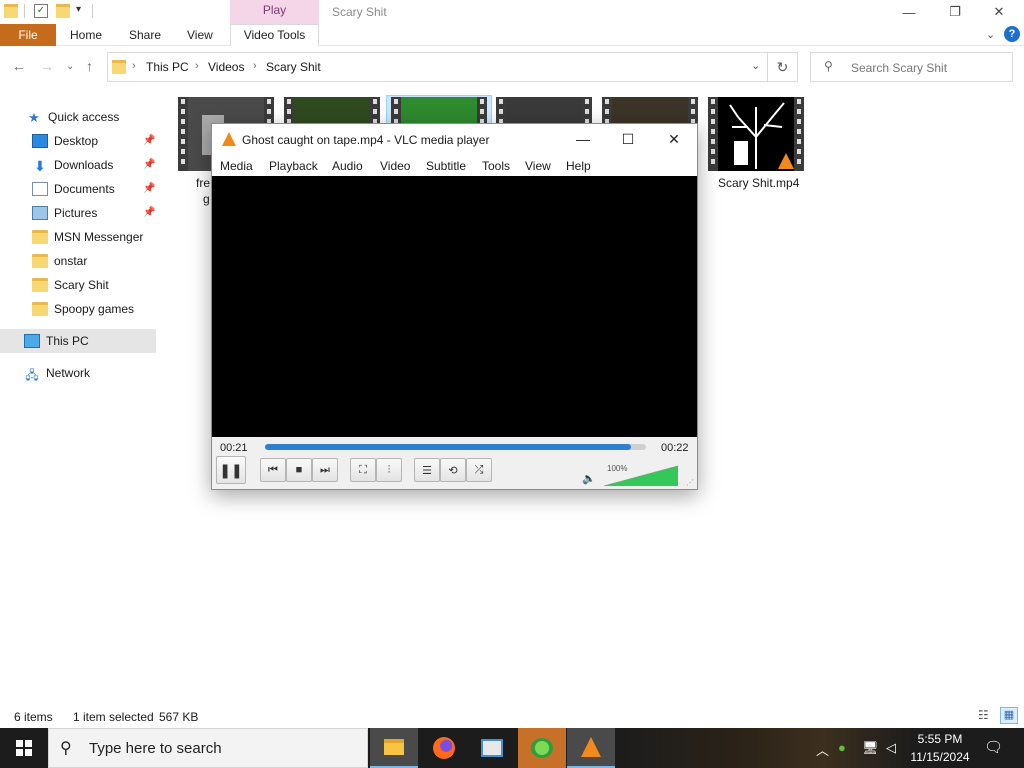  Describe the element at coordinates (983, 715) in the screenshot. I see `details-view-icon: ☷` at that location.